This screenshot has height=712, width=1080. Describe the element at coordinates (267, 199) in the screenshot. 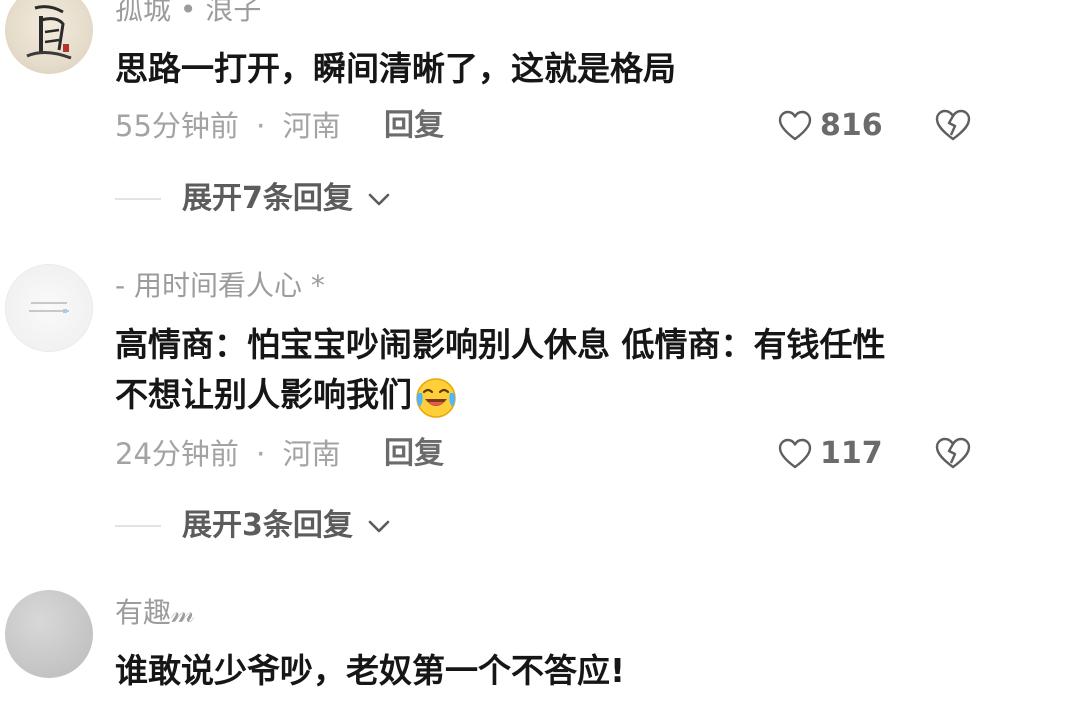

I see `expand-replies-label: 展开7条回复` at that location.